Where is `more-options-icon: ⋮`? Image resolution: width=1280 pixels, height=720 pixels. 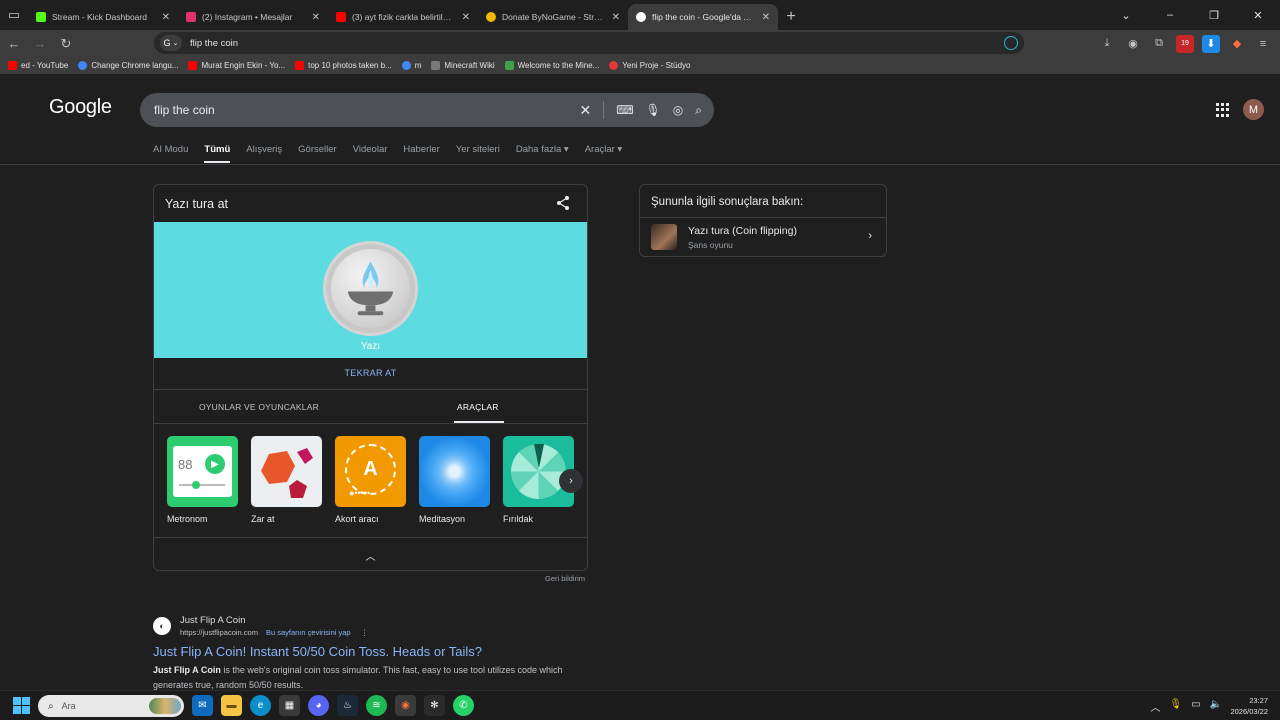 more-options-icon: ⋮ is located at coordinates (365, 632).